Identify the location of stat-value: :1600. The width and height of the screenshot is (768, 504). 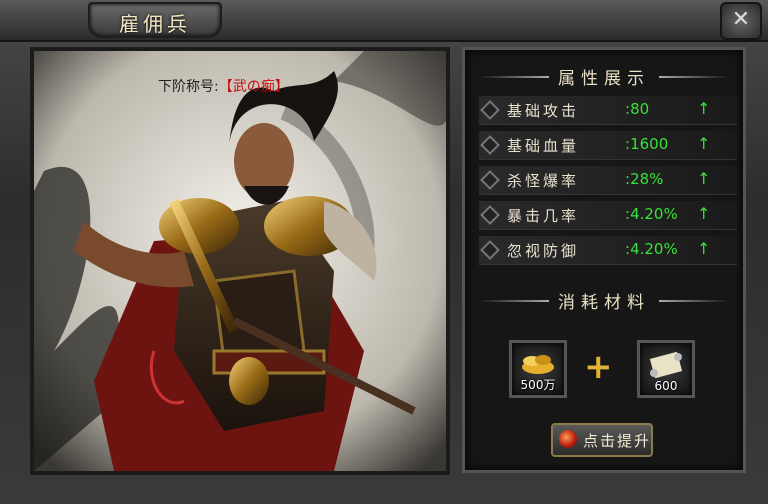
(647, 144).